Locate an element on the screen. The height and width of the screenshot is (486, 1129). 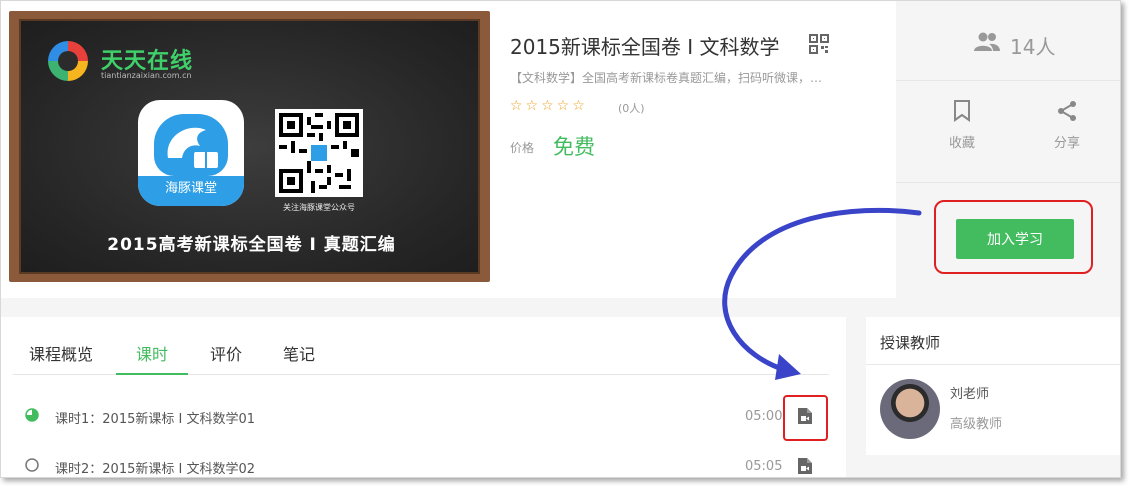
student-count-section: 14人 is located at coordinates (1008, 41).